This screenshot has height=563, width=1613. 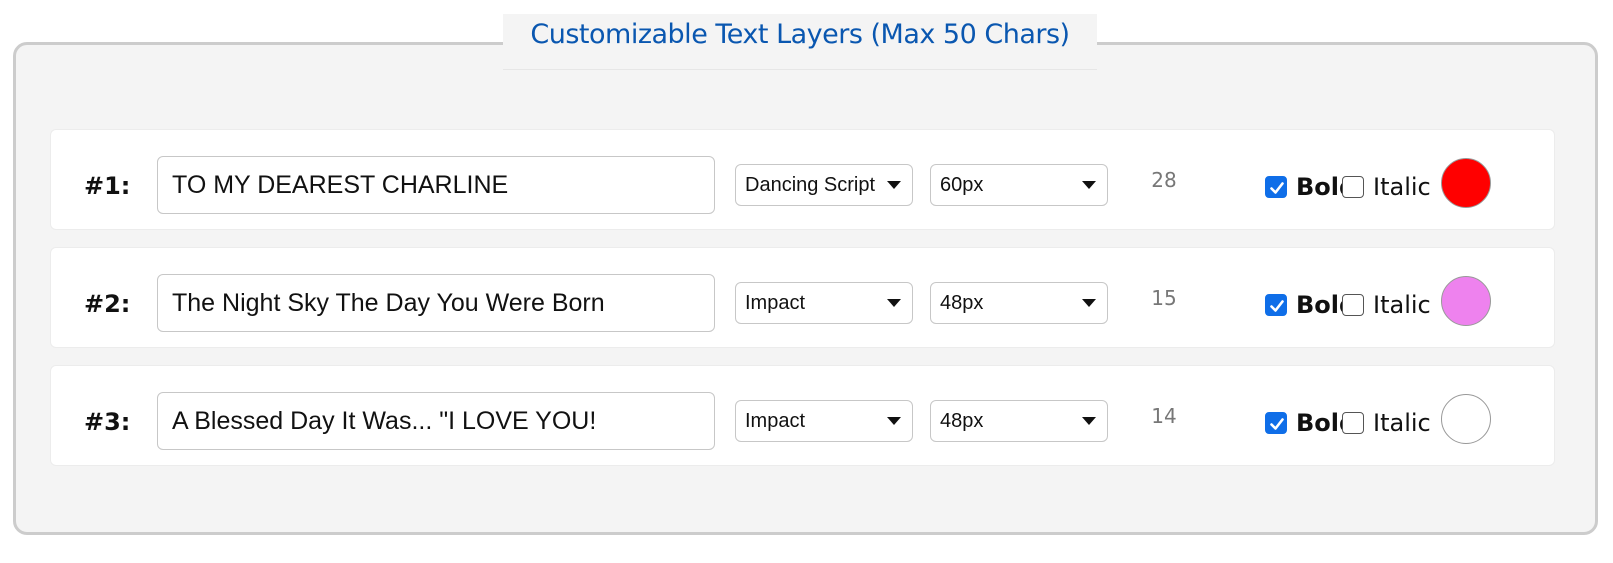 What do you see at coordinates (800, 42) in the screenshot?
I see `panel-title: Customizable Text Layers (Max 50 Chars)` at bounding box center [800, 42].